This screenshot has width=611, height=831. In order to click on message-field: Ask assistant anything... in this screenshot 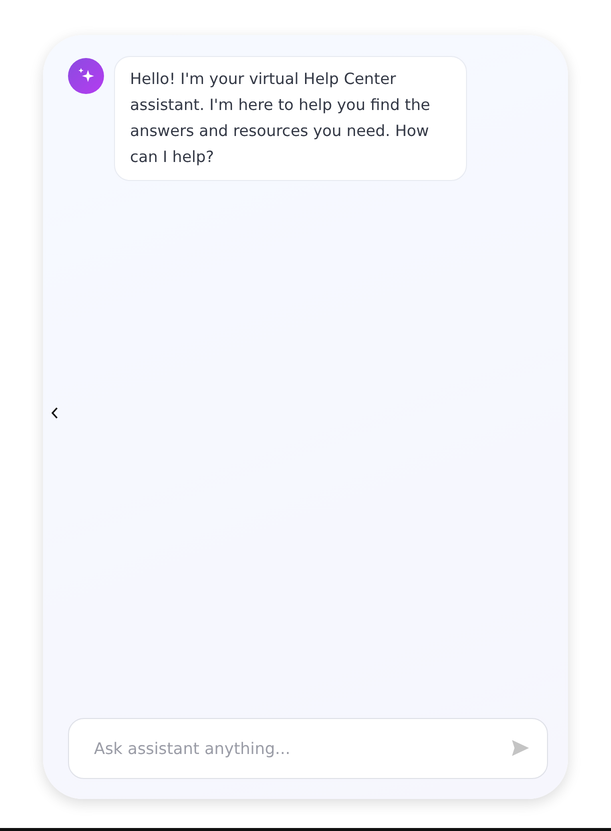, I will do `click(308, 748)`.